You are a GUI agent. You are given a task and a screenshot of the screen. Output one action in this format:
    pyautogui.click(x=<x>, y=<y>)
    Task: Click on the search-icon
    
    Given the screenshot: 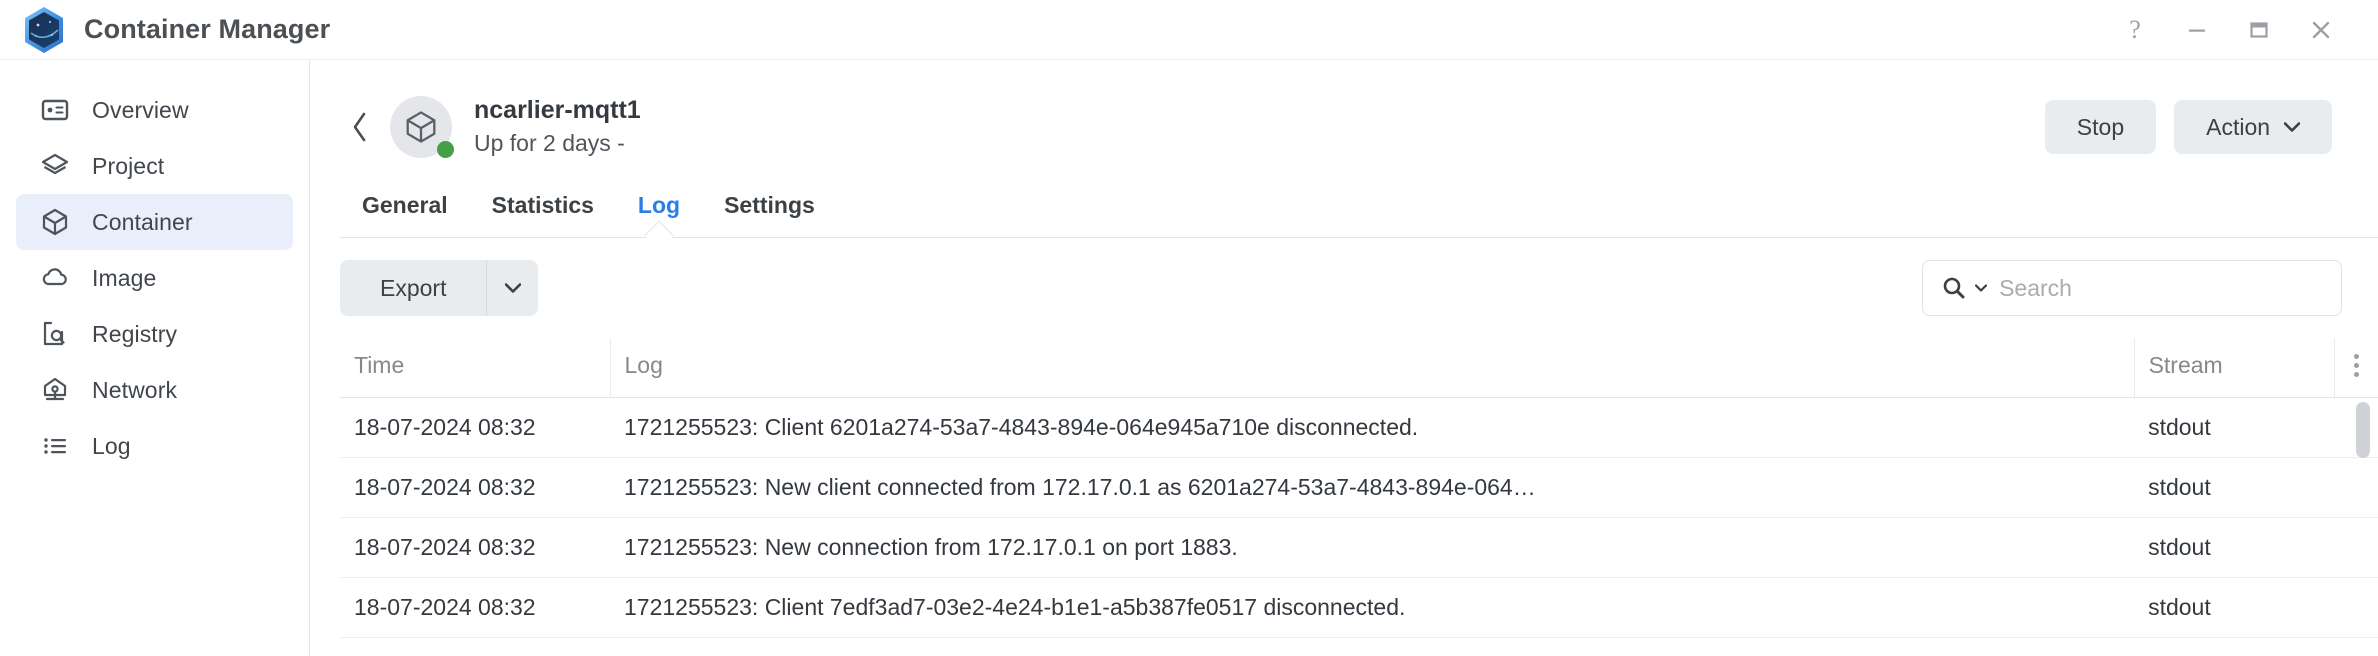 What is the action you would take?
    pyautogui.click(x=1954, y=288)
    